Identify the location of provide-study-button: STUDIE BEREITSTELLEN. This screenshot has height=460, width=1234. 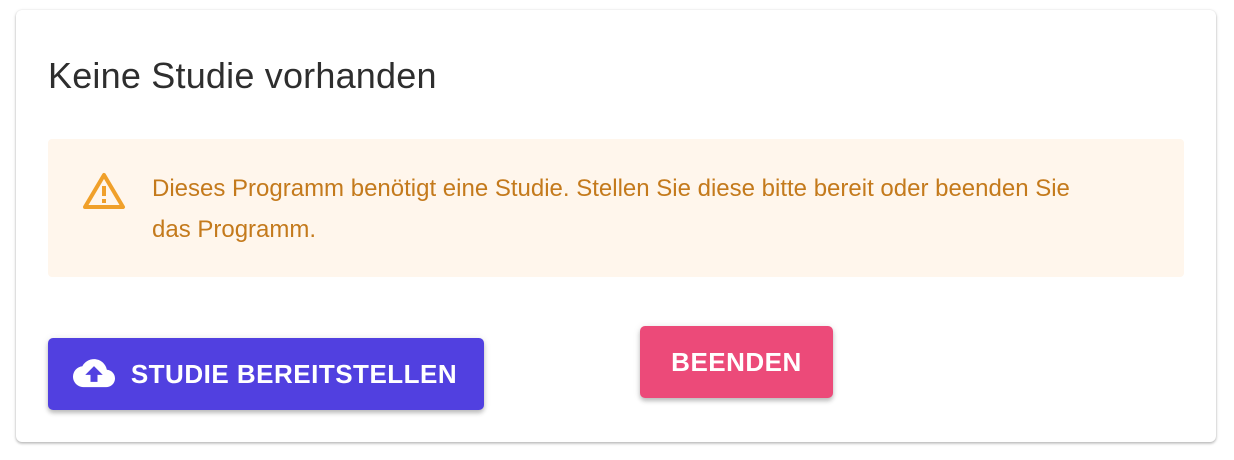
(266, 374).